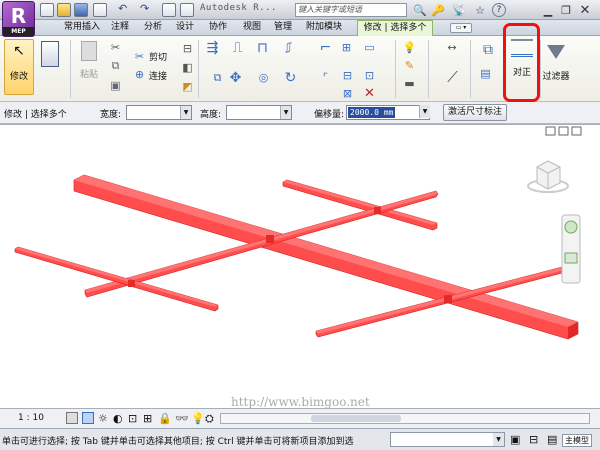 The height and width of the screenshot is (450, 600). What do you see at coordinates (485, 73) in the screenshot?
I see `create-similar-icon: ▤` at bounding box center [485, 73].